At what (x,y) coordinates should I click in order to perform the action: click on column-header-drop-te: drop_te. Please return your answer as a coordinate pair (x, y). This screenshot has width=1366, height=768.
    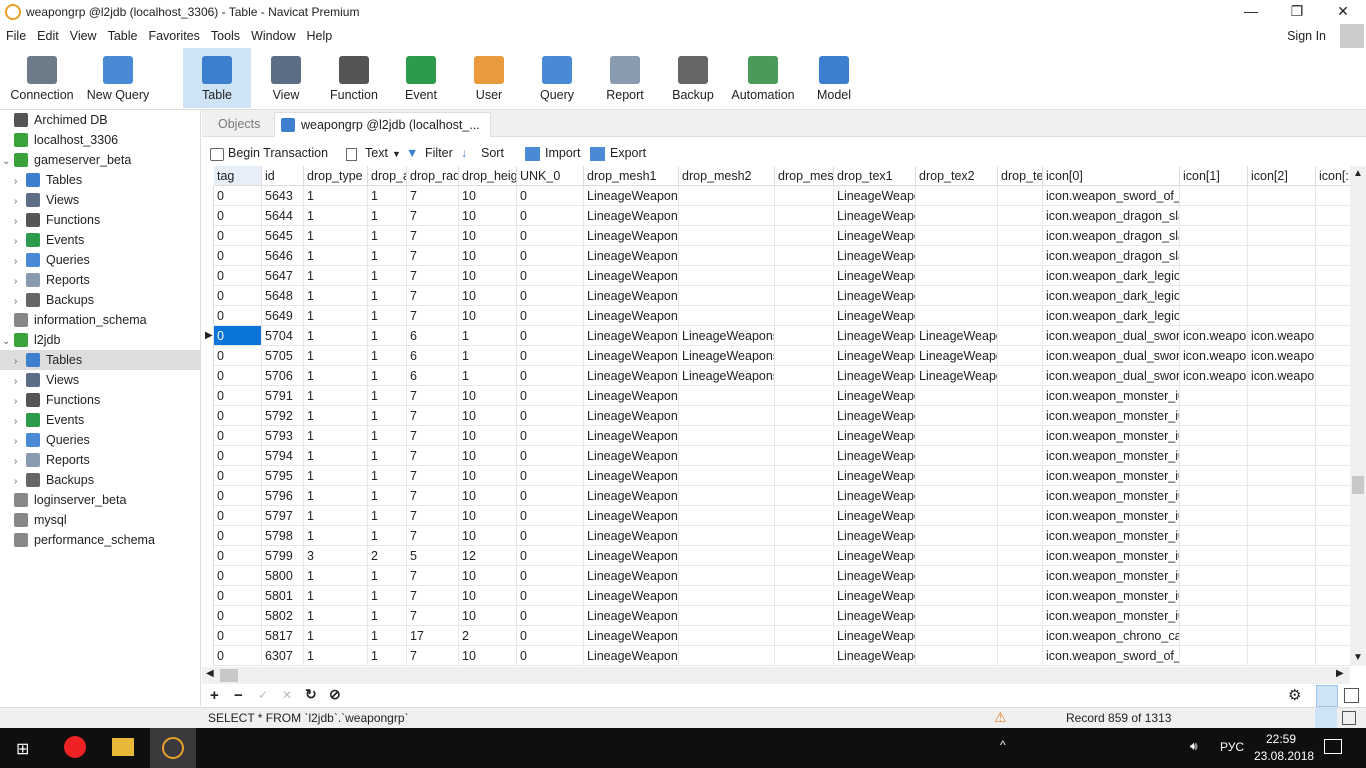
    Looking at the image, I should click on (1020, 176).